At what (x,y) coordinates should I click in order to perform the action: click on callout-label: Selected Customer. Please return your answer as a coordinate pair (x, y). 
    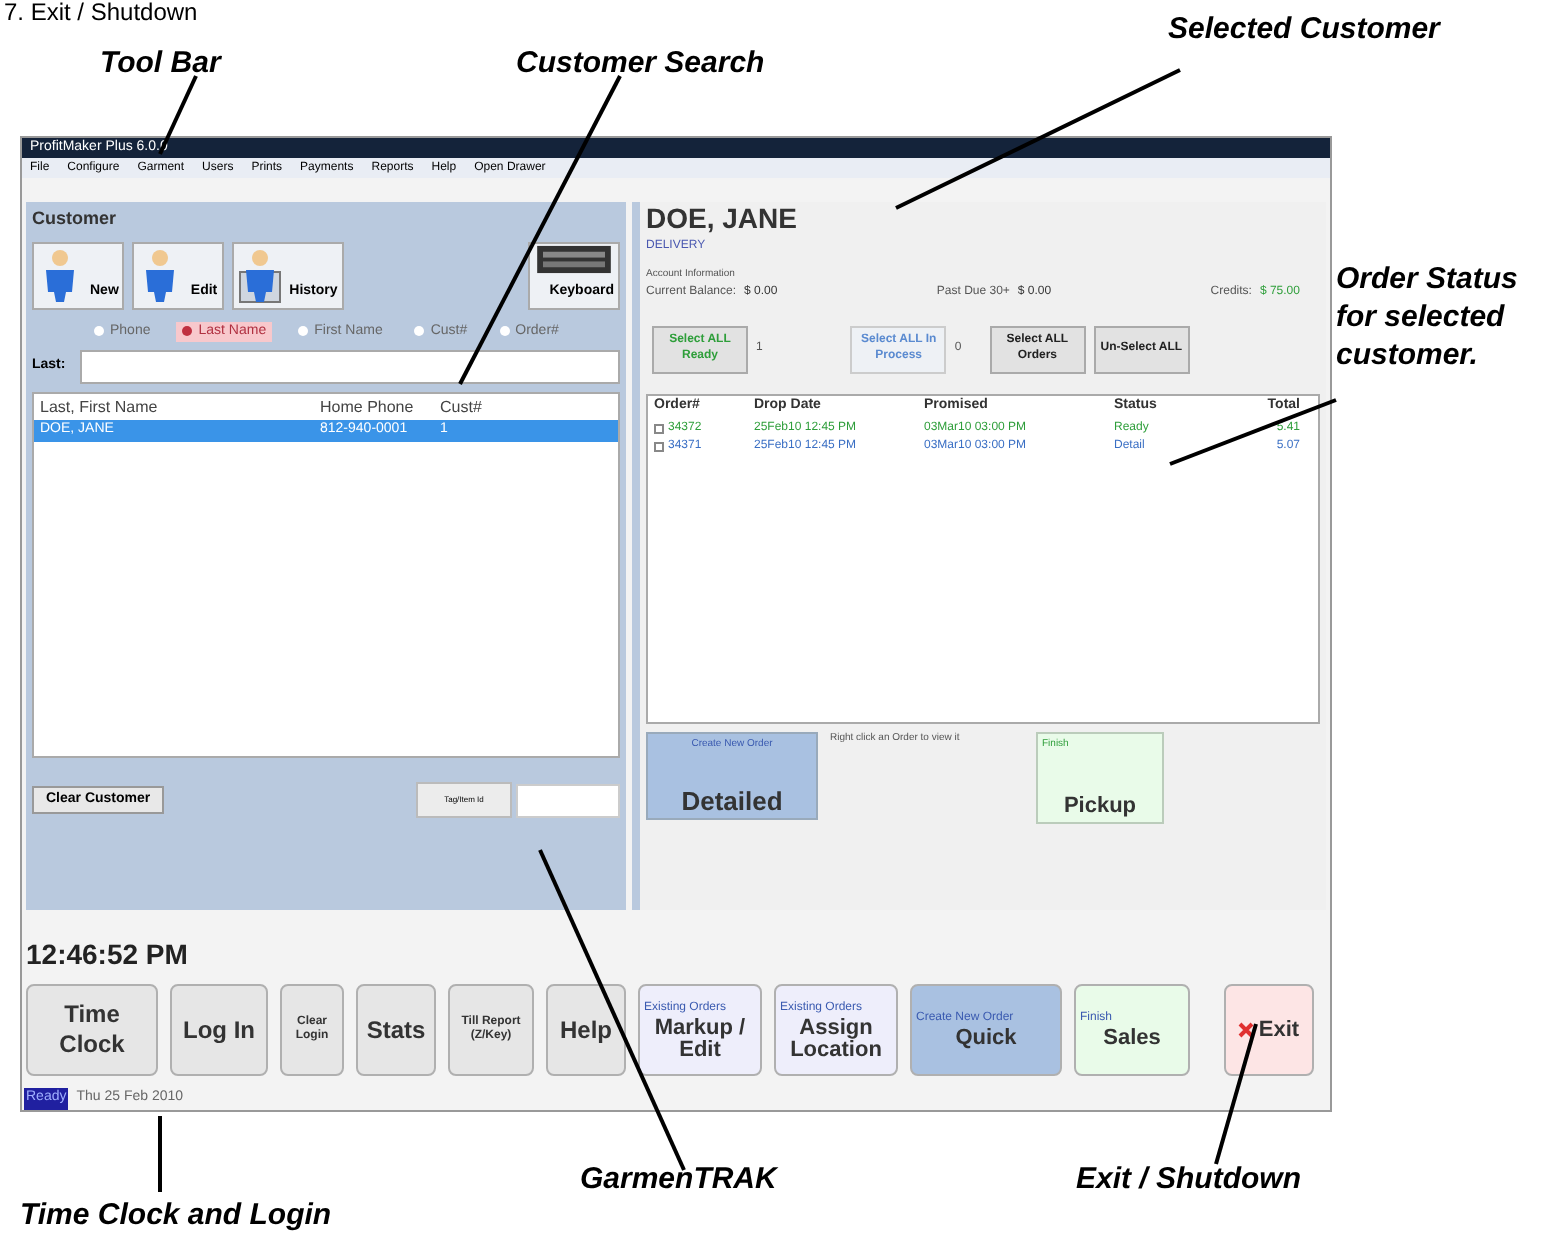
    Looking at the image, I should click on (1304, 29).